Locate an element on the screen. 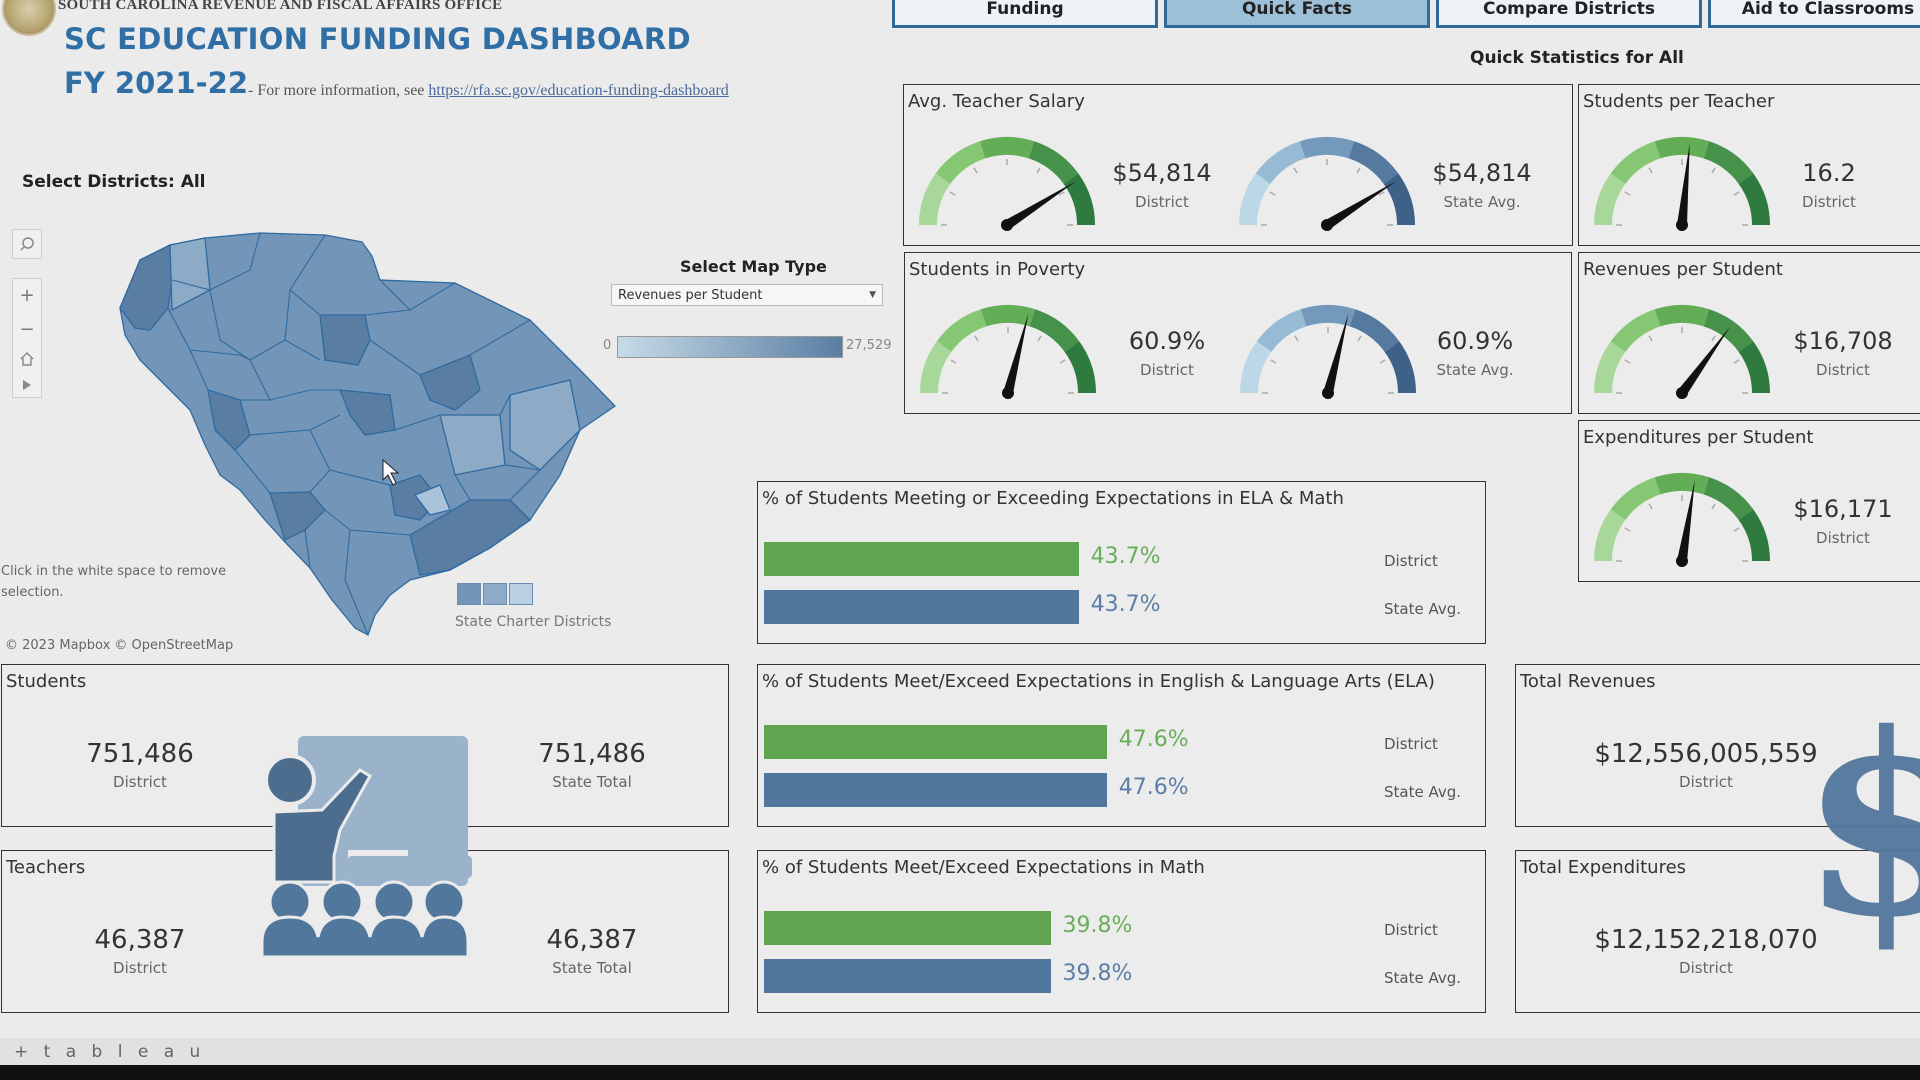 The height and width of the screenshot is (1080, 1920). district-value: 39.8% is located at coordinates (1097, 925).